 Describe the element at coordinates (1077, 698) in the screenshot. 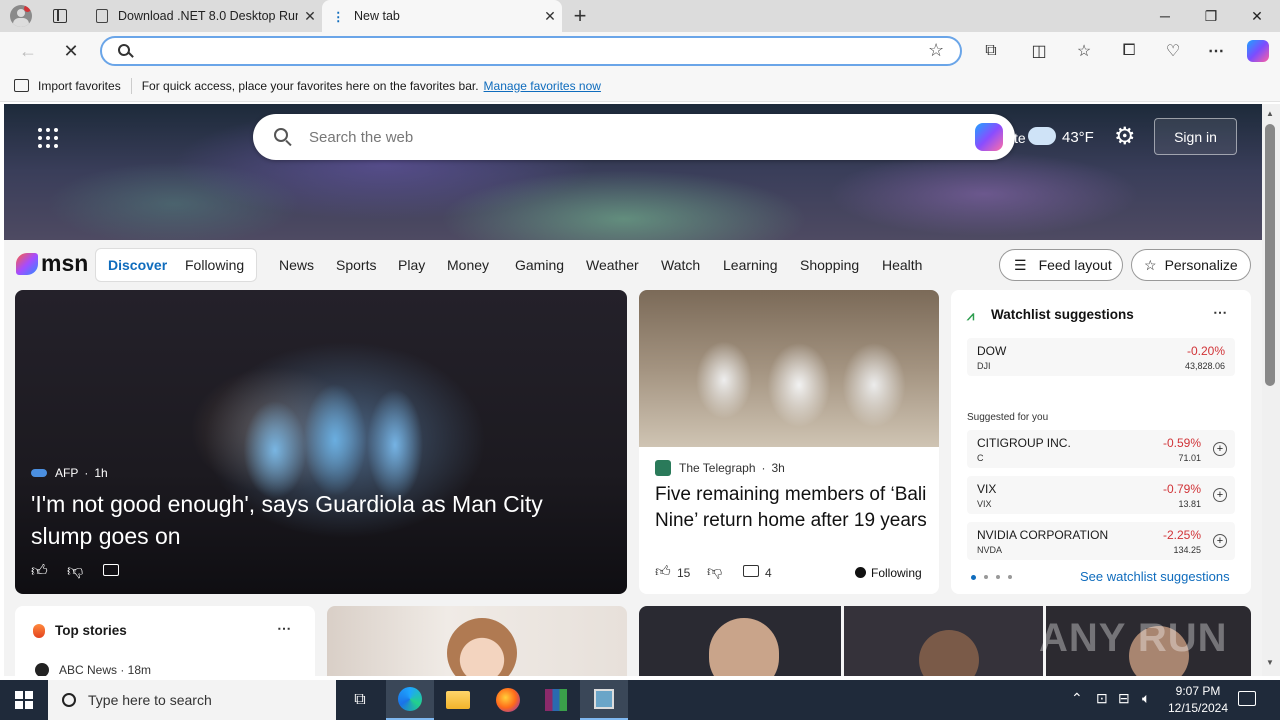

I see `show-hidden-icons: ⌃` at that location.